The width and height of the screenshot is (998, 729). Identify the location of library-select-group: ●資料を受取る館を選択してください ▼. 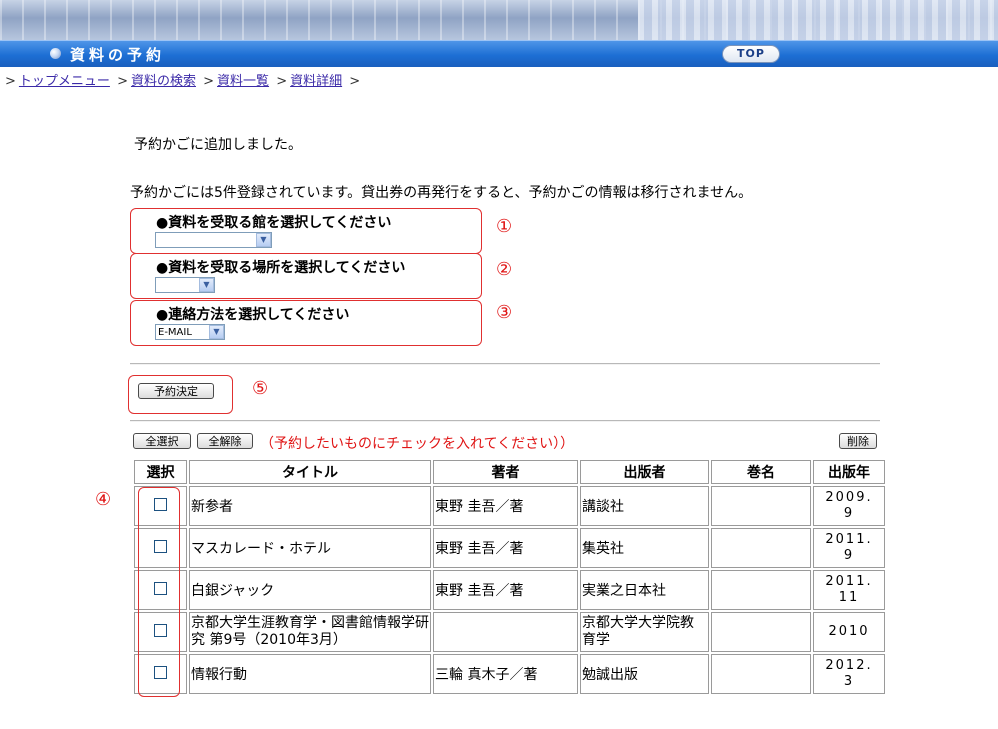
(306, 231).